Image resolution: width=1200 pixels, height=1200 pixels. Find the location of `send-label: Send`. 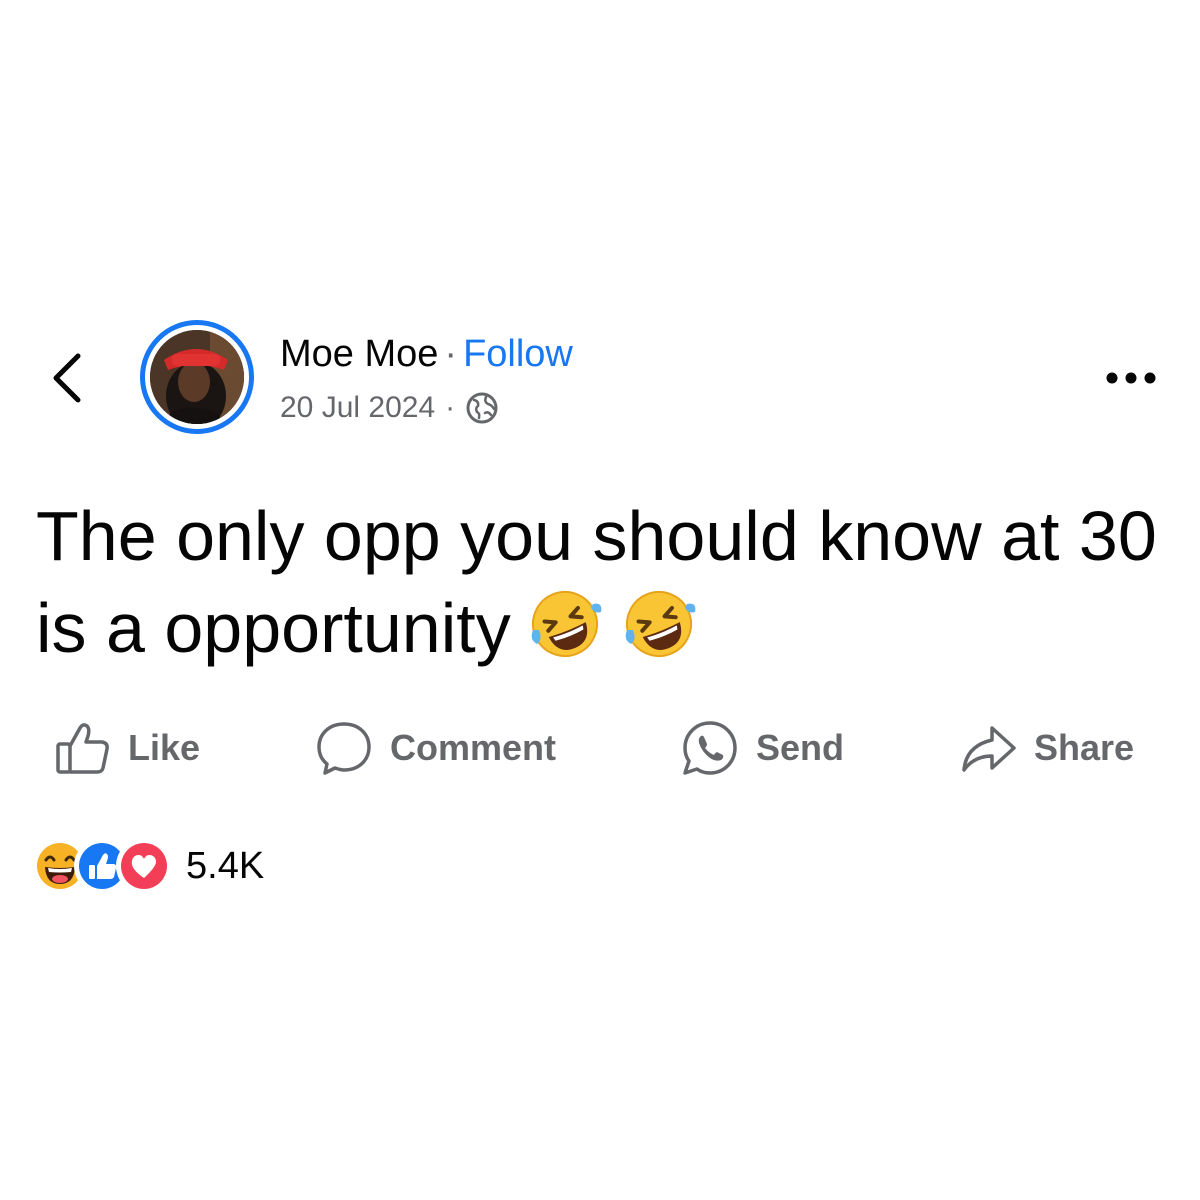

send-label: Send is located at coordinates (800, 747).